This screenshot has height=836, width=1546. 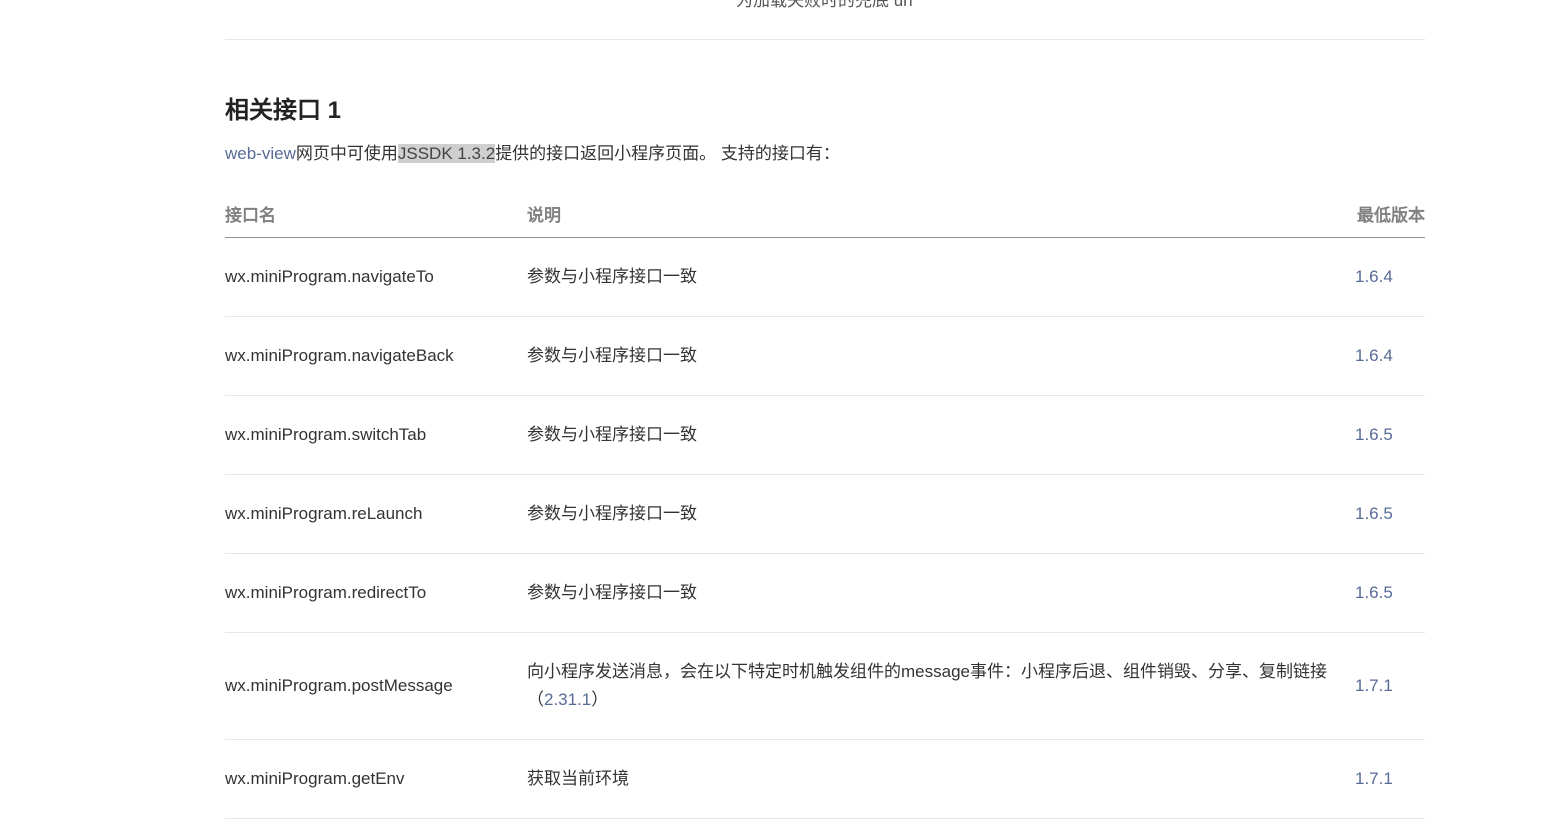 What do you see at coordinates (446, 153) in the screenshot?
I see `jssdk-highlight: JSSDK 1.3.2` at bounding box center [446, 153].